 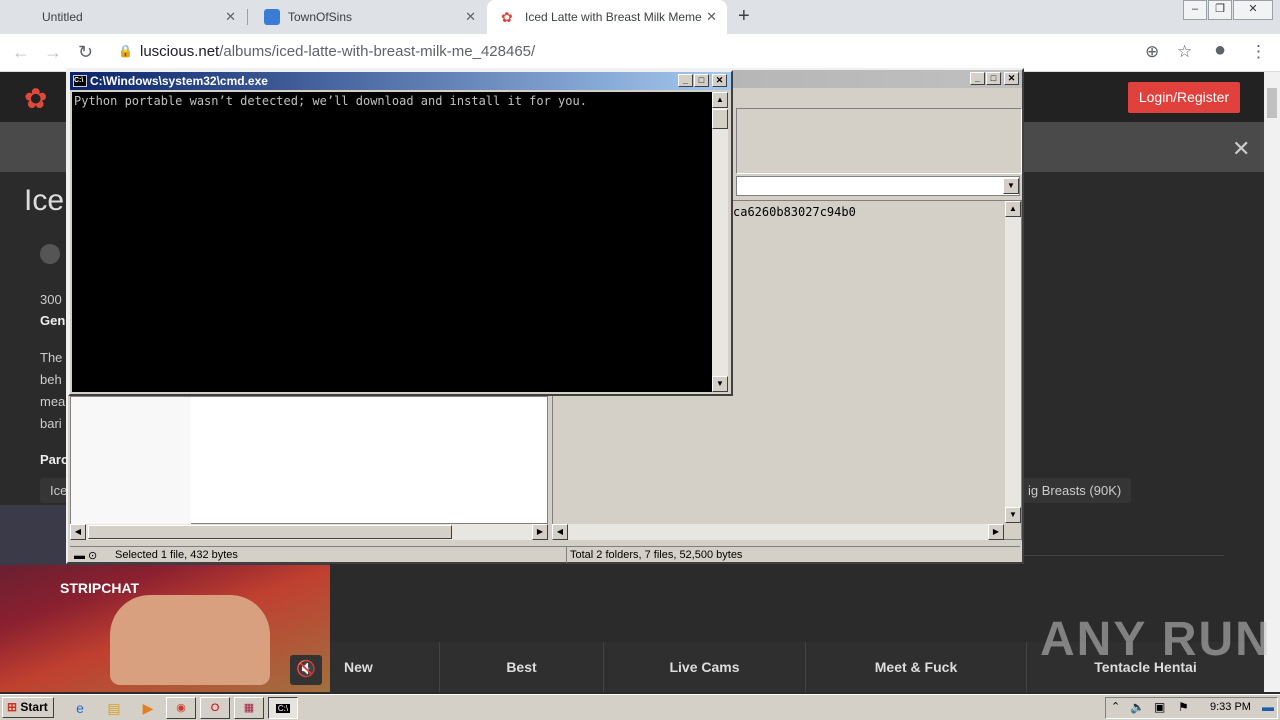 I want to click on chevron-up-icon: ⌃, so click(x=1115, y=706).